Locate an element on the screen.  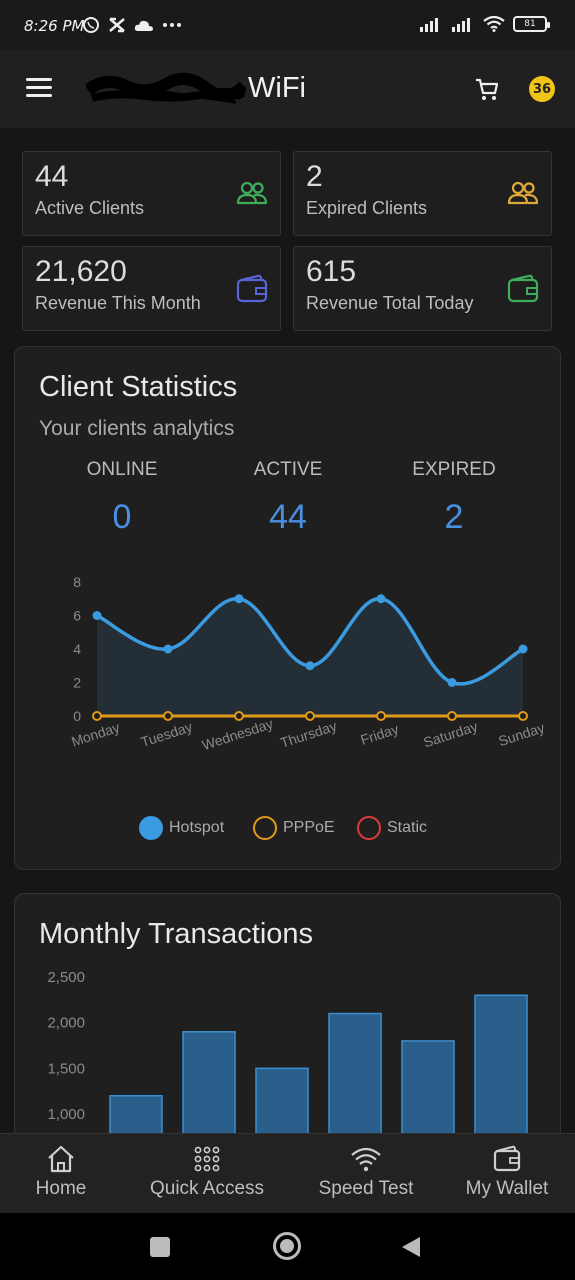
stat-value: 21,620 is located at coordinates (81, 271).